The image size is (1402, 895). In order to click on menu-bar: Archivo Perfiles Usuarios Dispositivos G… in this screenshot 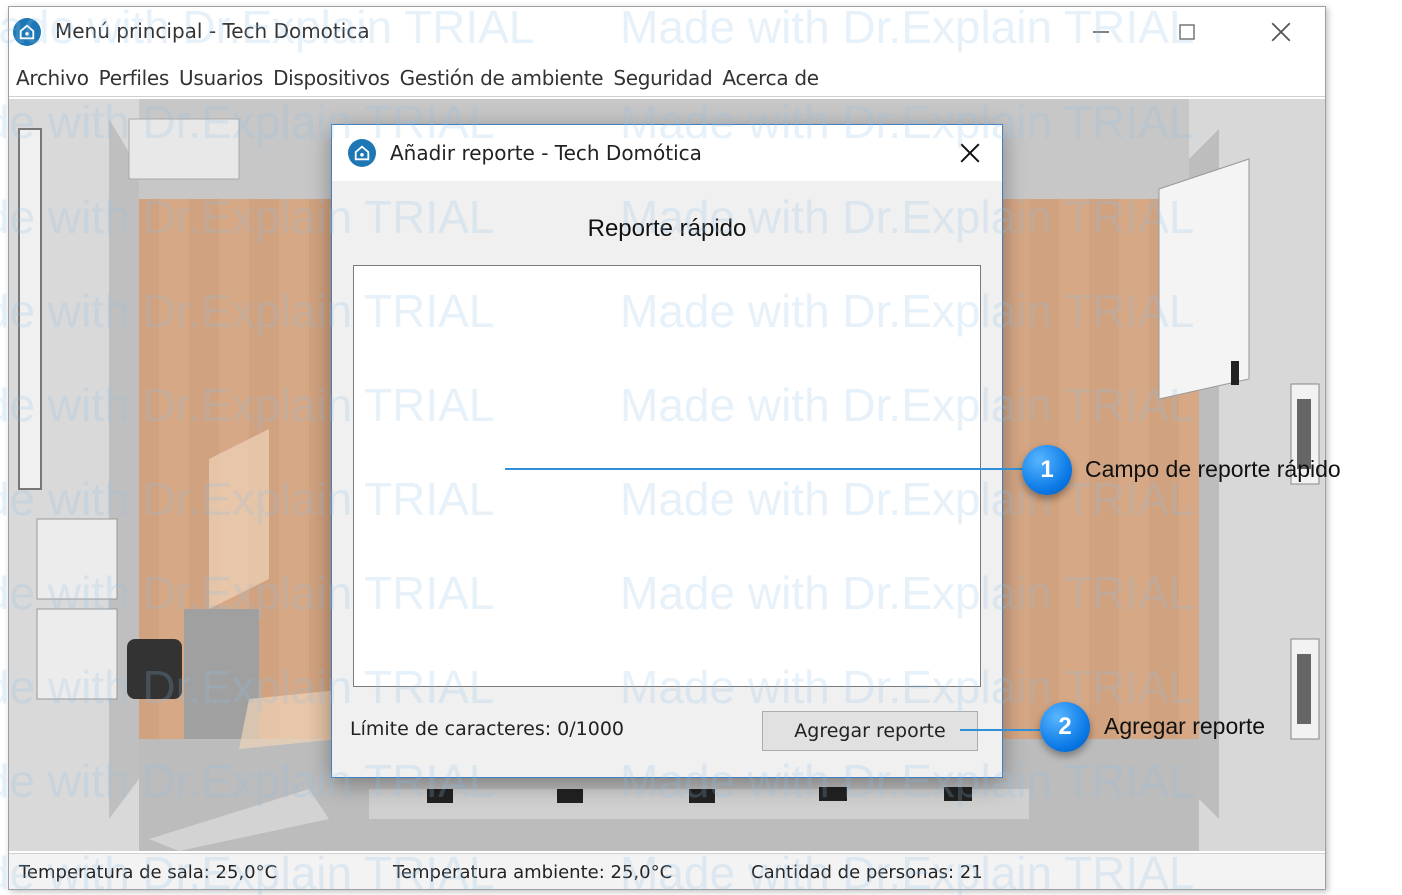, I will do `click(667, 78)`.